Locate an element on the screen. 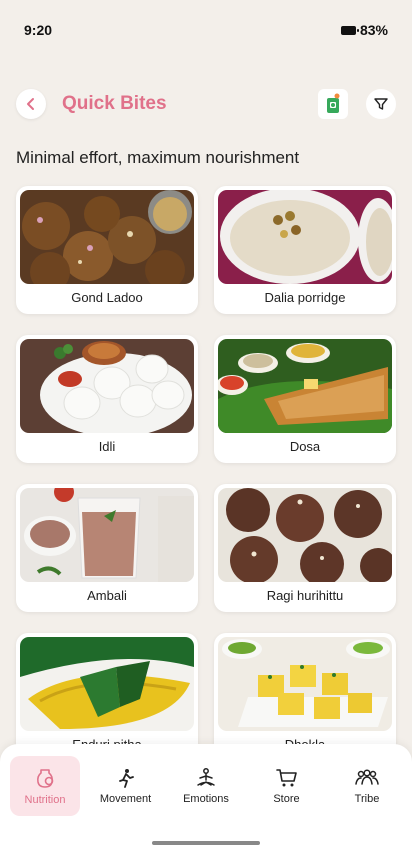 The height and width of the screenshot is (856, 412). nav-item-nutrition: Nutrition is located at coordinates (45, 786).